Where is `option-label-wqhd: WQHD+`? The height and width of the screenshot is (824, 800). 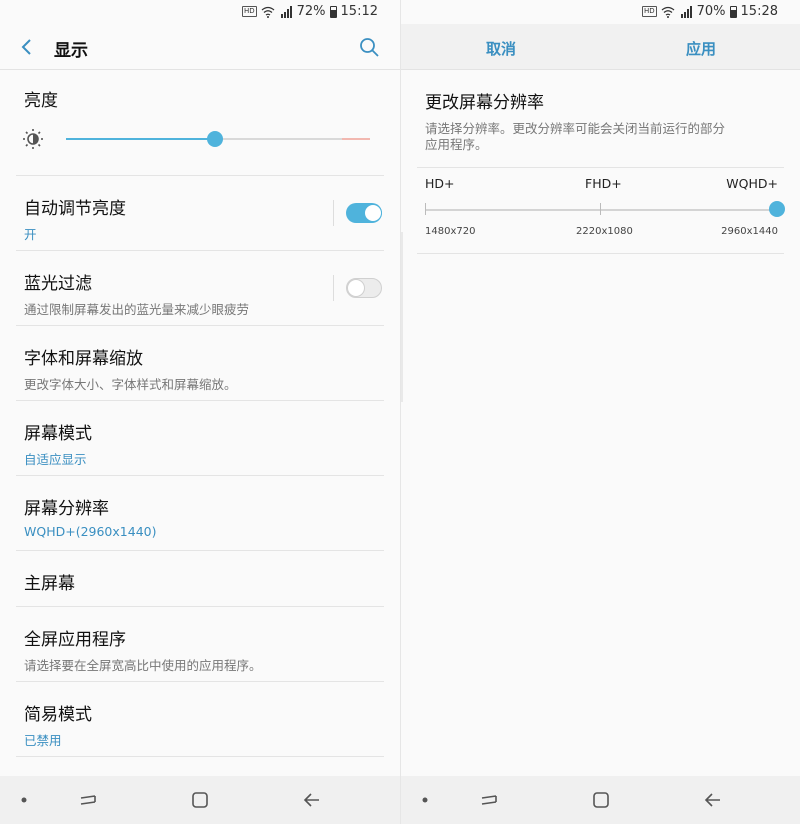
option-label-wqhd: WQHD+ is located at coordinates (752, 183).